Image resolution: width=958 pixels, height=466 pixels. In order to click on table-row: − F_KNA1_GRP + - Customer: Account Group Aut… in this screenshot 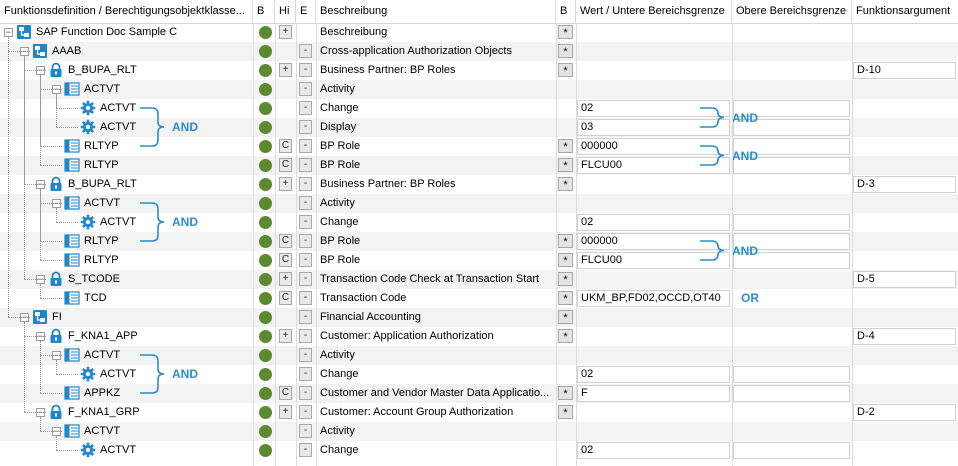, I will do `click(479, 412)`.